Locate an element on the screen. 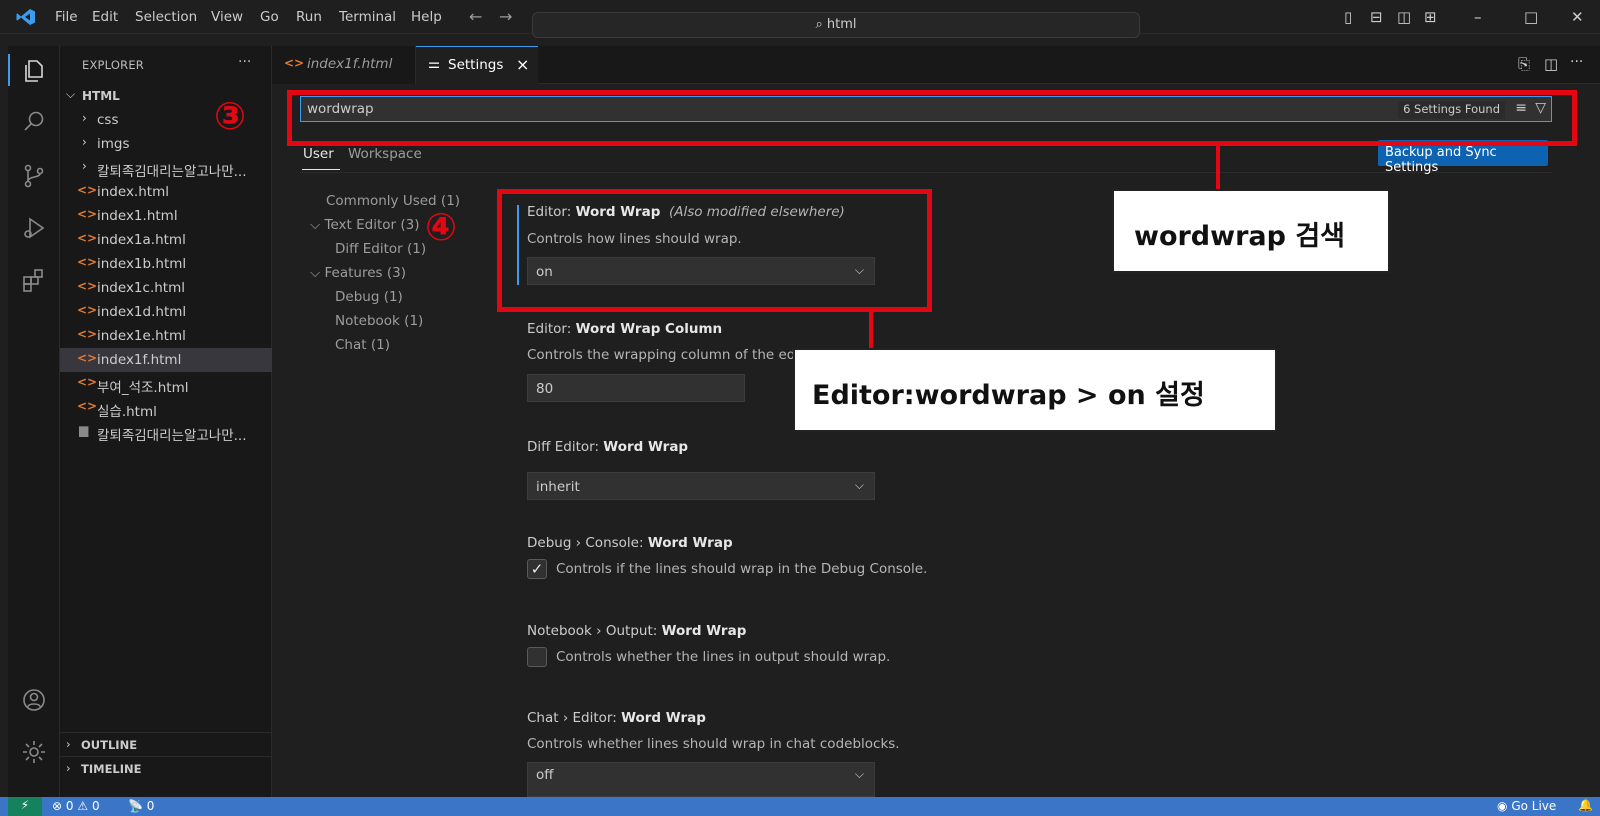 This screenshot has width=1600, height=816. customize-layout-icon: ⊞ is located at coordinates (1430, 17).